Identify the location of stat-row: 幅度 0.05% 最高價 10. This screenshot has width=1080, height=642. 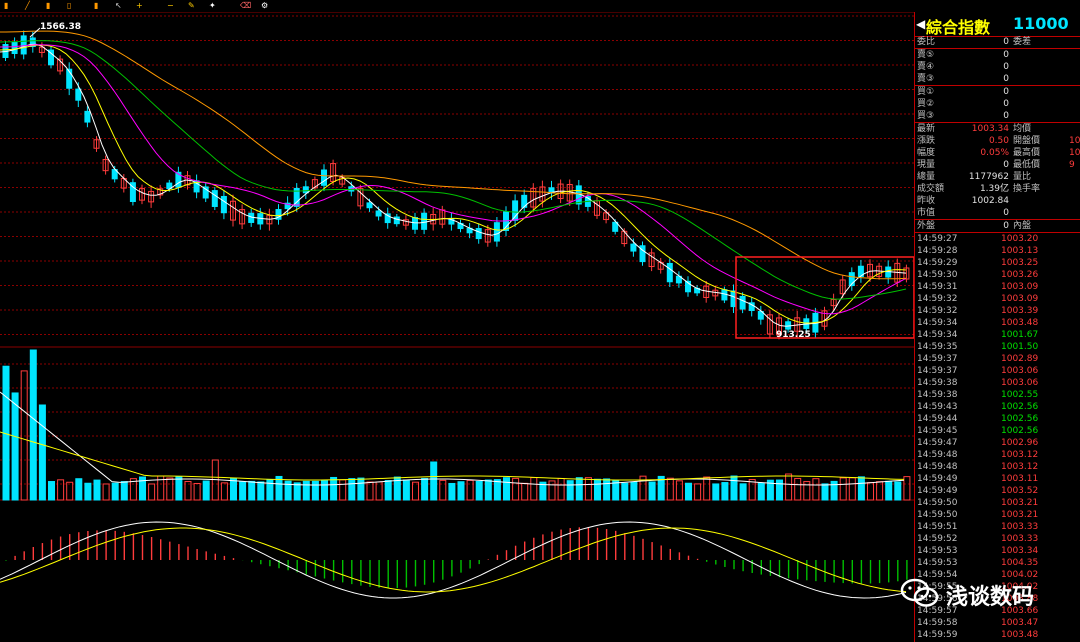
(997, 153).